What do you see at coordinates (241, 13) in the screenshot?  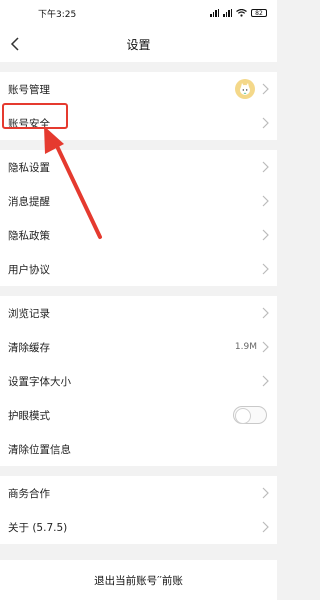 I see `wifi-icon` at bounding box center [241, 13].